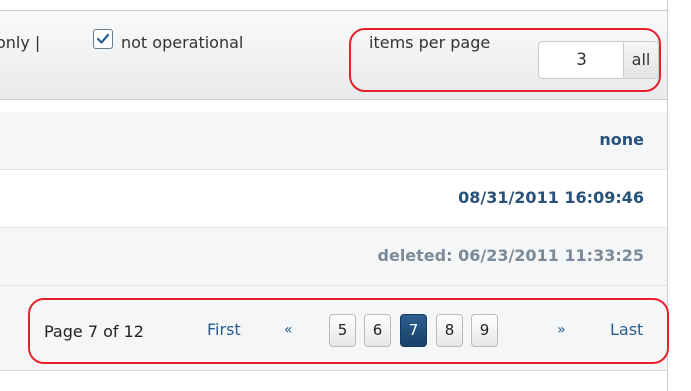  I want to click on items-per-page-label: items per page, so click(430, 42).